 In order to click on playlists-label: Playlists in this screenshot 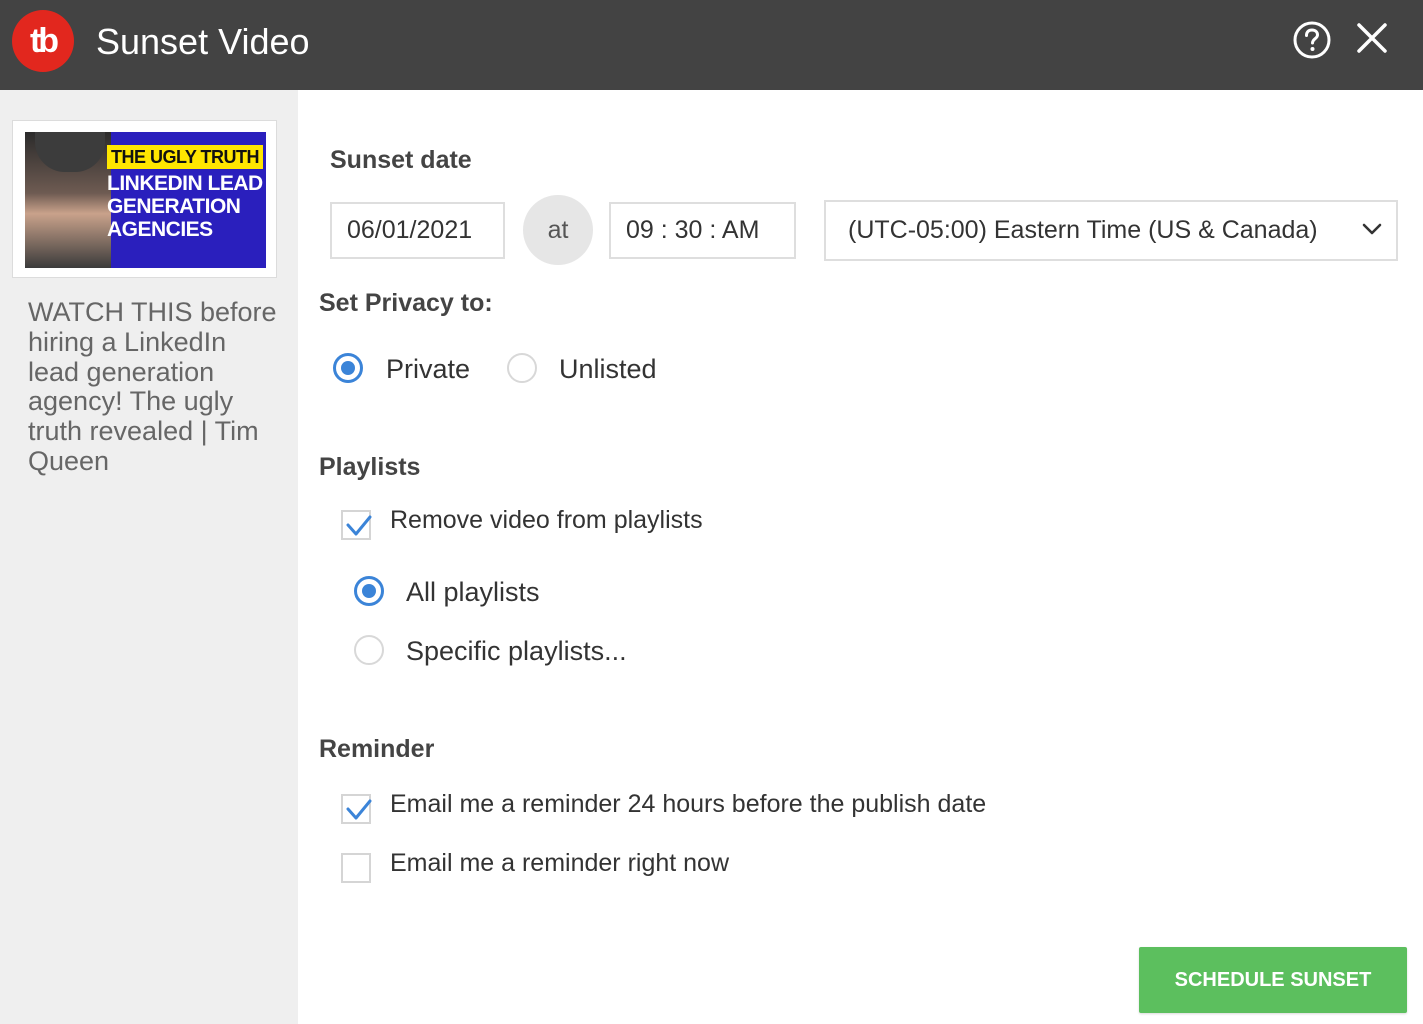, I will do `click(370, 467)`.